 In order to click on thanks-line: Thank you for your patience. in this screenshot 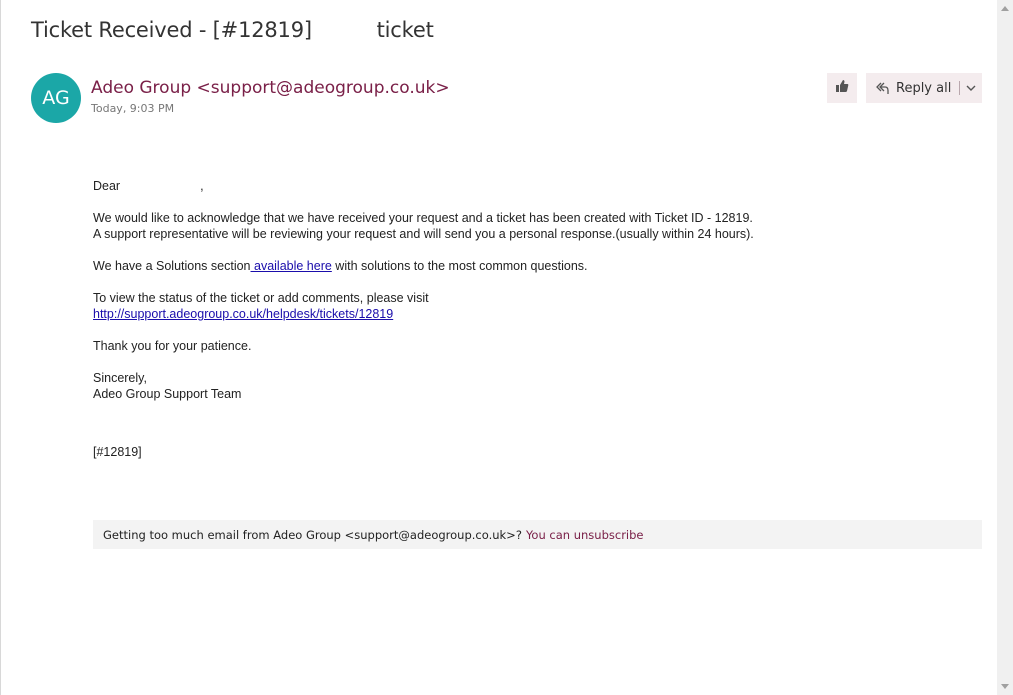, I will do `click(172, 346)`.